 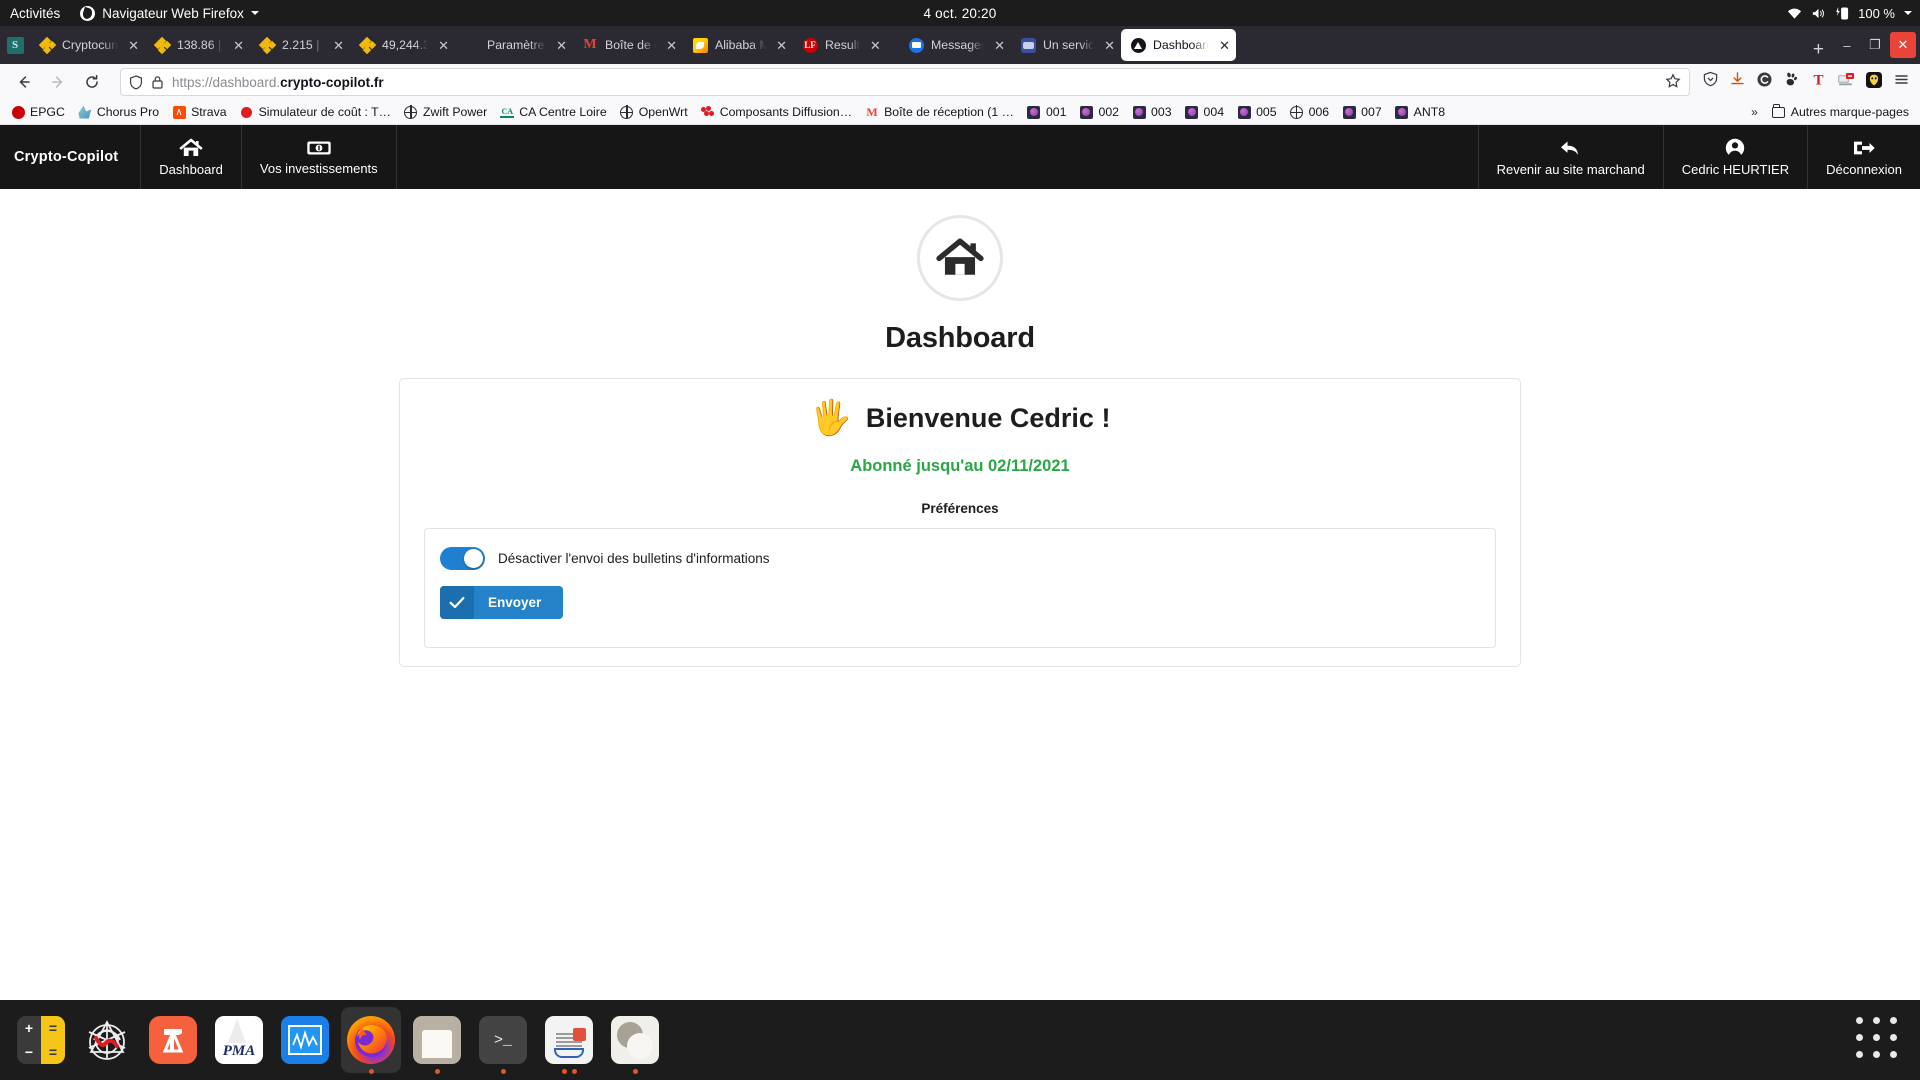 I want to click on browser-tab: Cryptocurrenc ✕, so click(x=87, y=45).